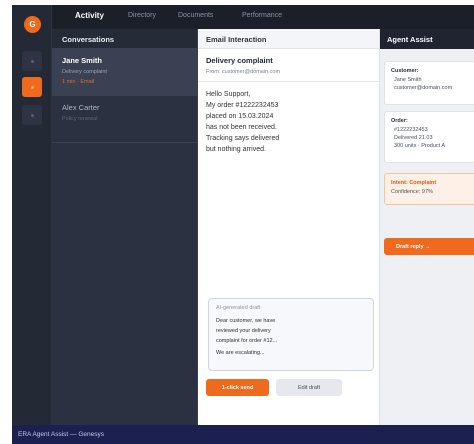  I want to click on conversation-subtitle: Delivery complaint, so click(84, 72).